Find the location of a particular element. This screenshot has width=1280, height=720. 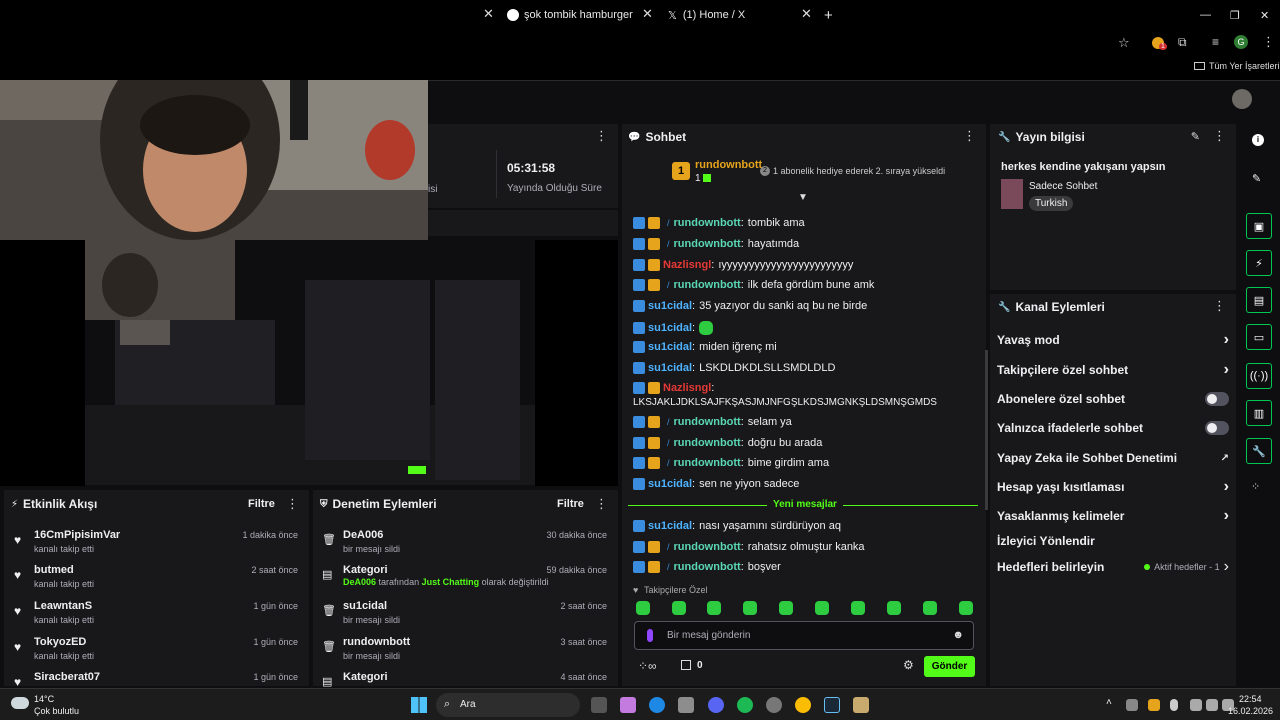

discord-icon is located at coordinates (716, 705).